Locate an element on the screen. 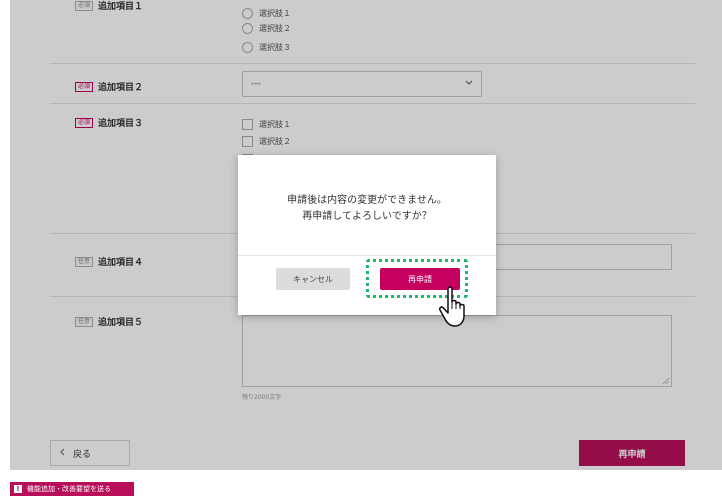  cancel-button: キャンセル is located at coordinates (313, 279).